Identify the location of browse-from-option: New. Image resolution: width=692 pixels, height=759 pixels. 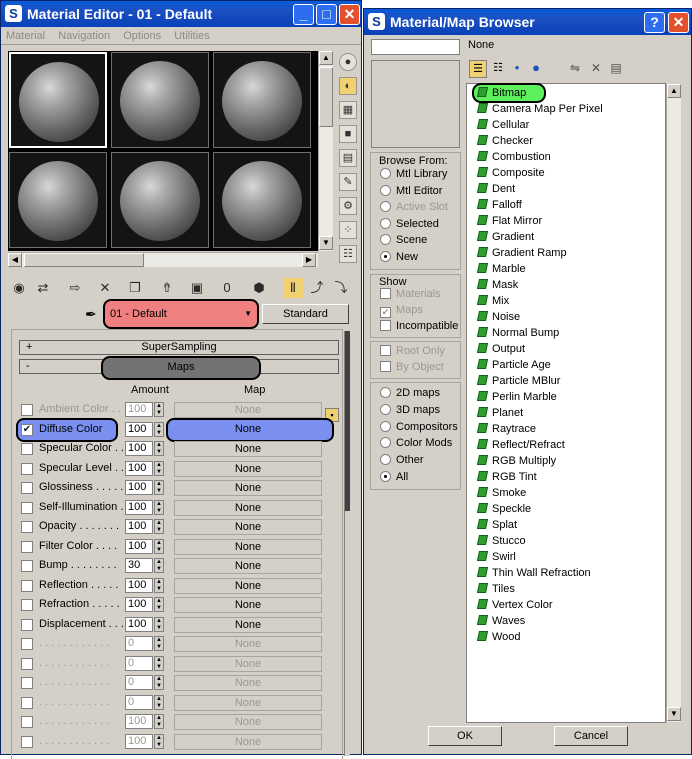
(399, 258).